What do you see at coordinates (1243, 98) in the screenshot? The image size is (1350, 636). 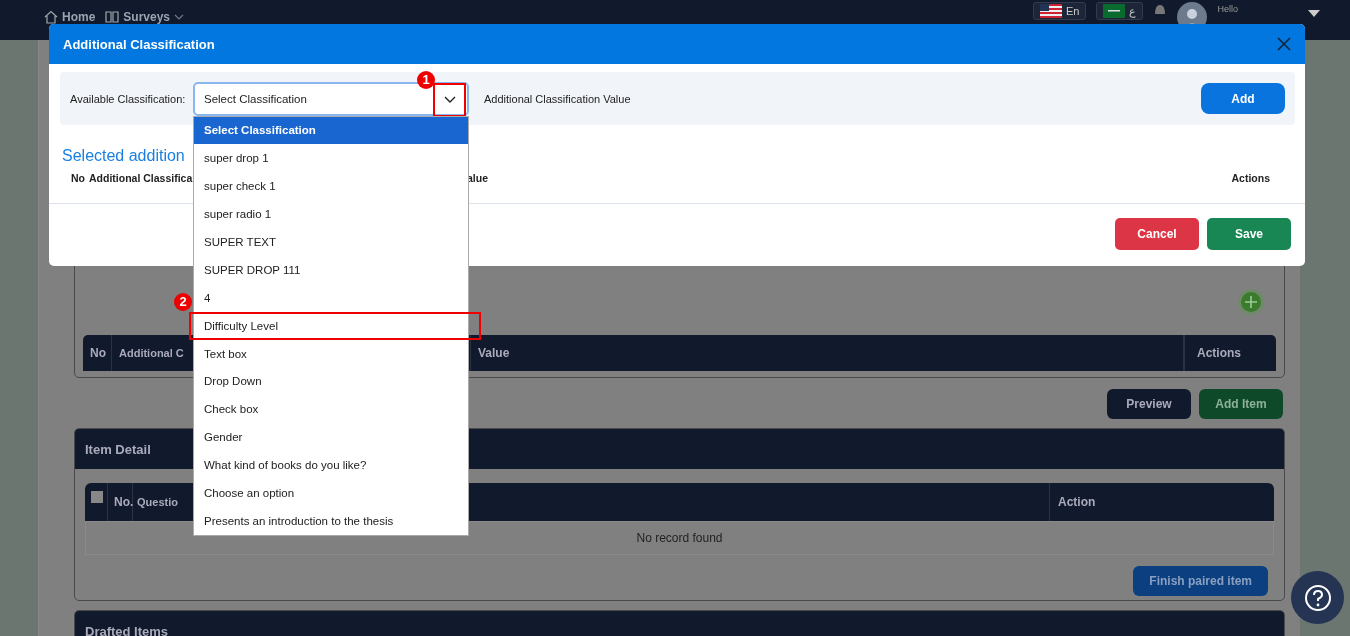 I see `add-button: Add` at bounding box center [1243, 98].